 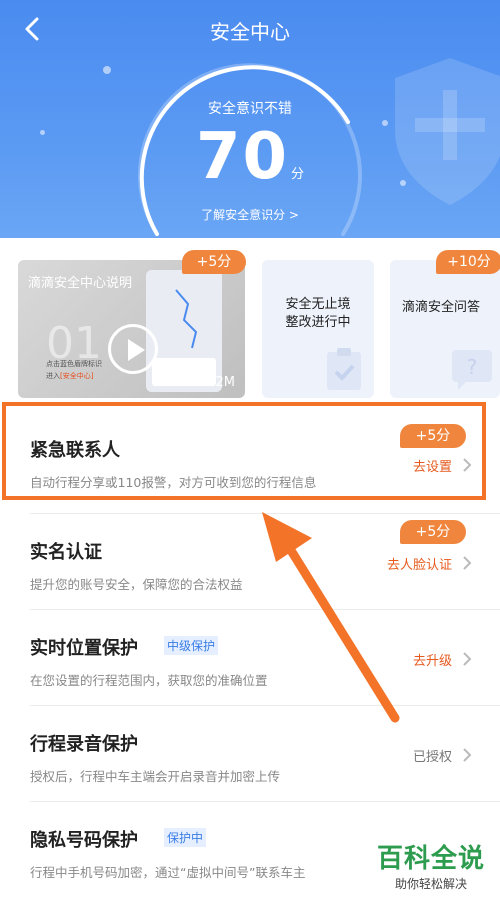 I want to click on pointer-arrow-icon, so click(x=331, y=617).